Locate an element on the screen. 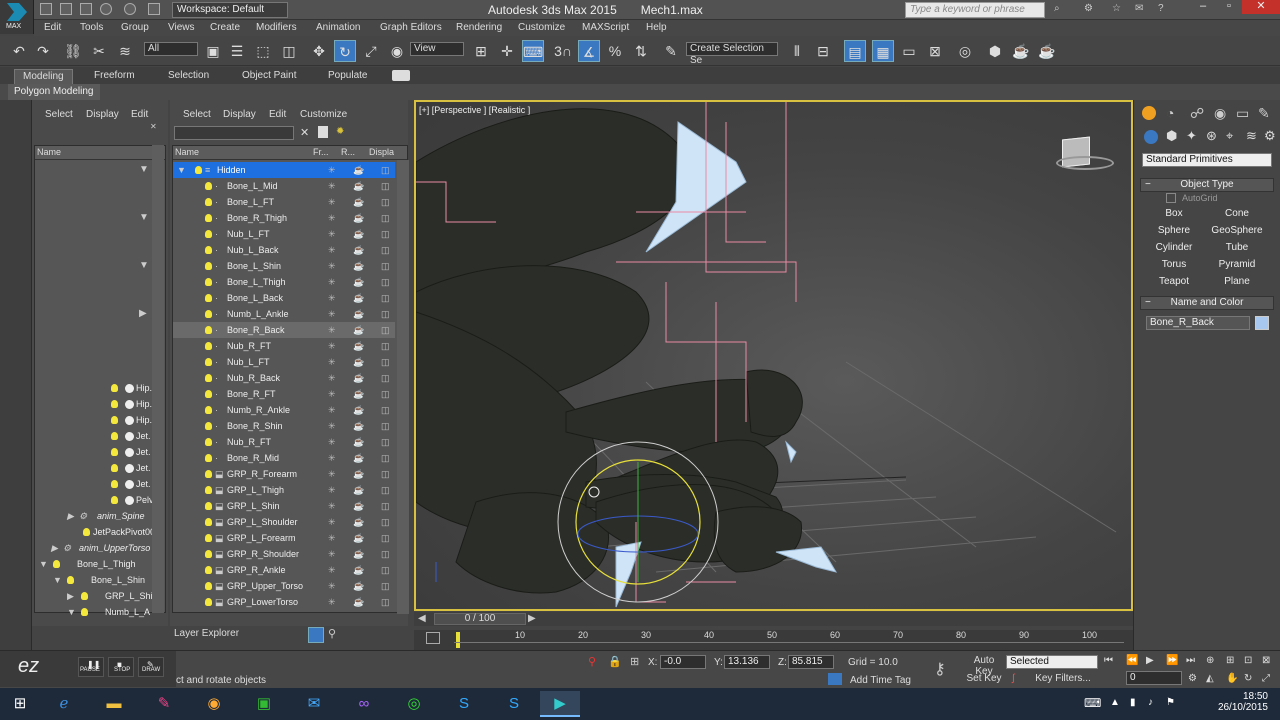  minimize-button: – is located at coordinates (1203, 7).